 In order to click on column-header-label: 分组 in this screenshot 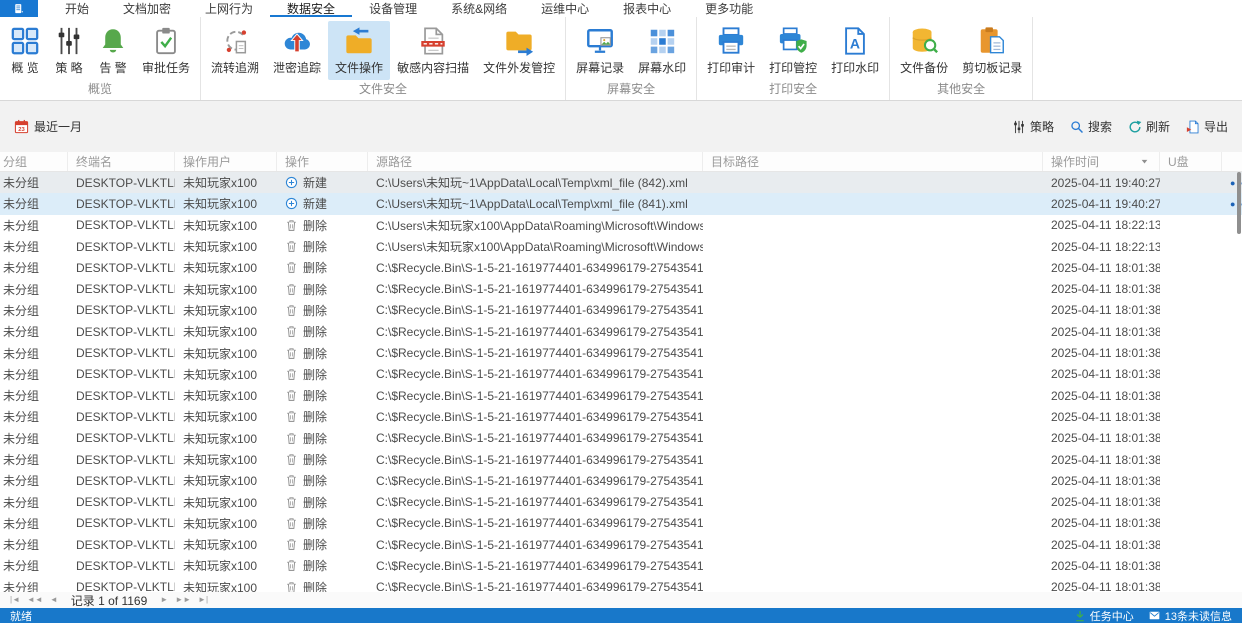, I will do `click(15, 162)`.